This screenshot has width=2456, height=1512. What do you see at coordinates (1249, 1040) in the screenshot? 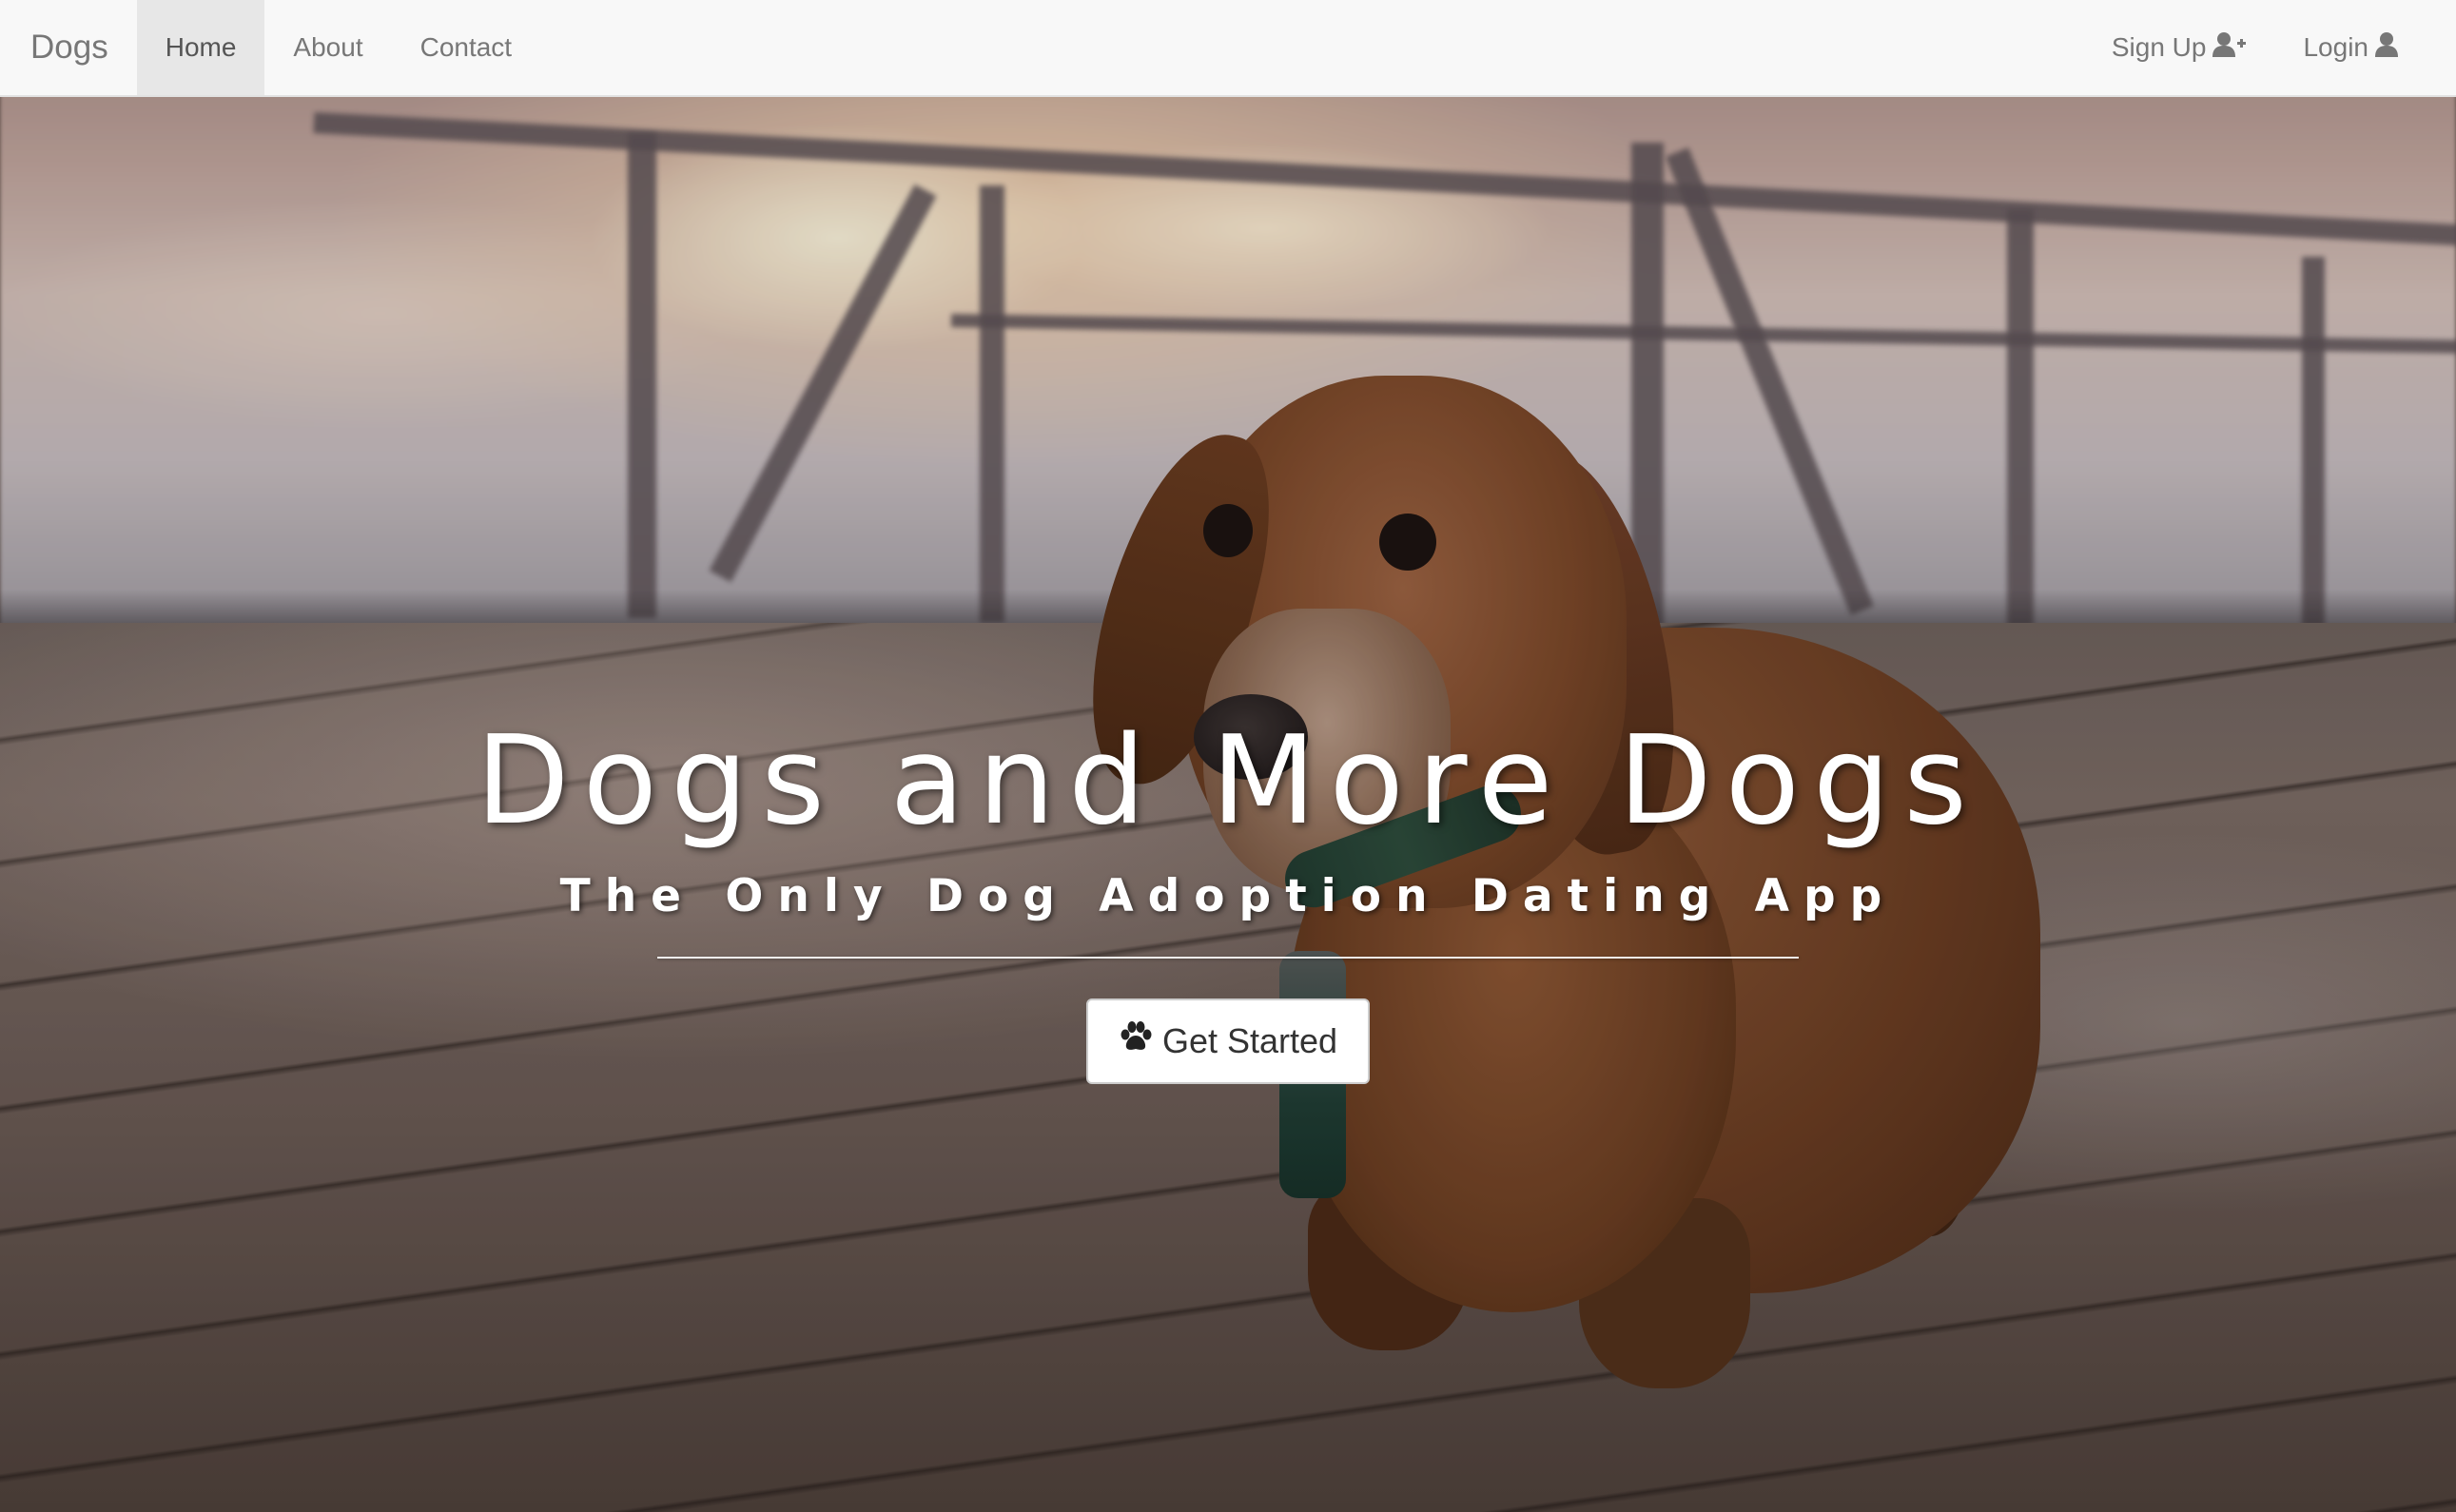
I see `get-started-label: Get Started` at bounding box center [1249, 1040].